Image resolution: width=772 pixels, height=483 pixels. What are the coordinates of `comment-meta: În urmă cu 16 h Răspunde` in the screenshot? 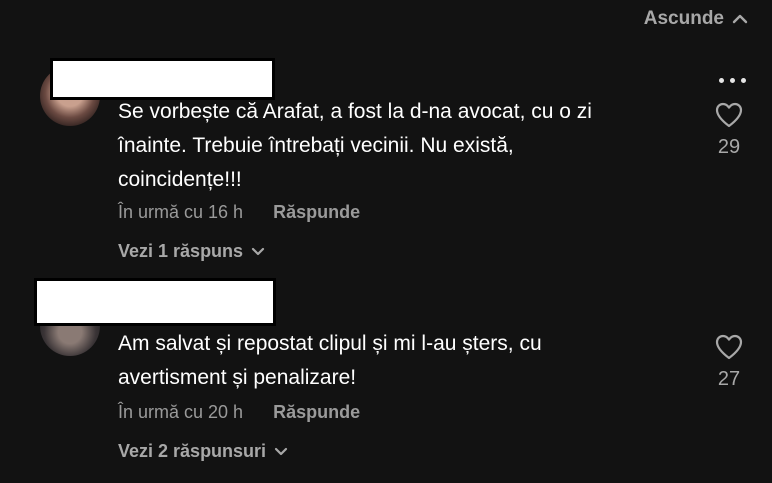 It's located at (239, 212).